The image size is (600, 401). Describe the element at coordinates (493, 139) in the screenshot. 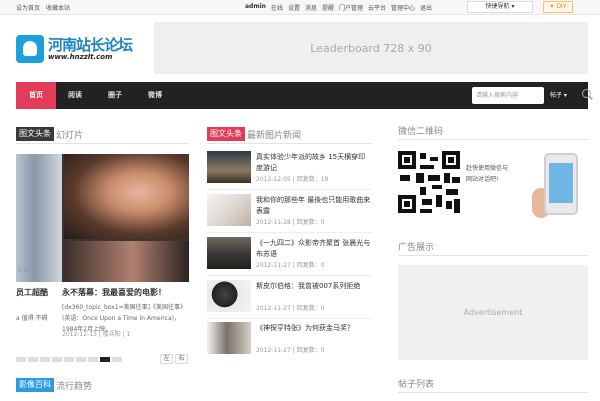

I see `wechat-qr-divider` at that location.